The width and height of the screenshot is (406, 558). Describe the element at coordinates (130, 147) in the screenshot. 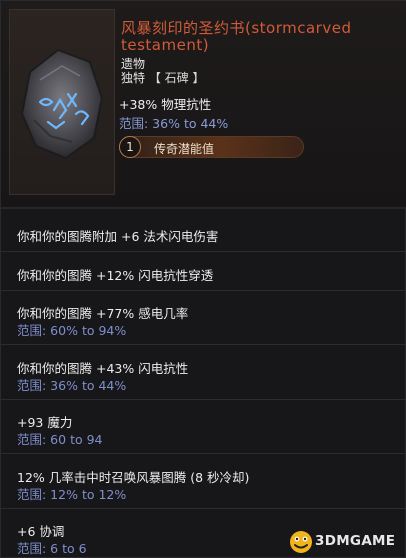

I see `legendary-potential-level: 1` at that location.